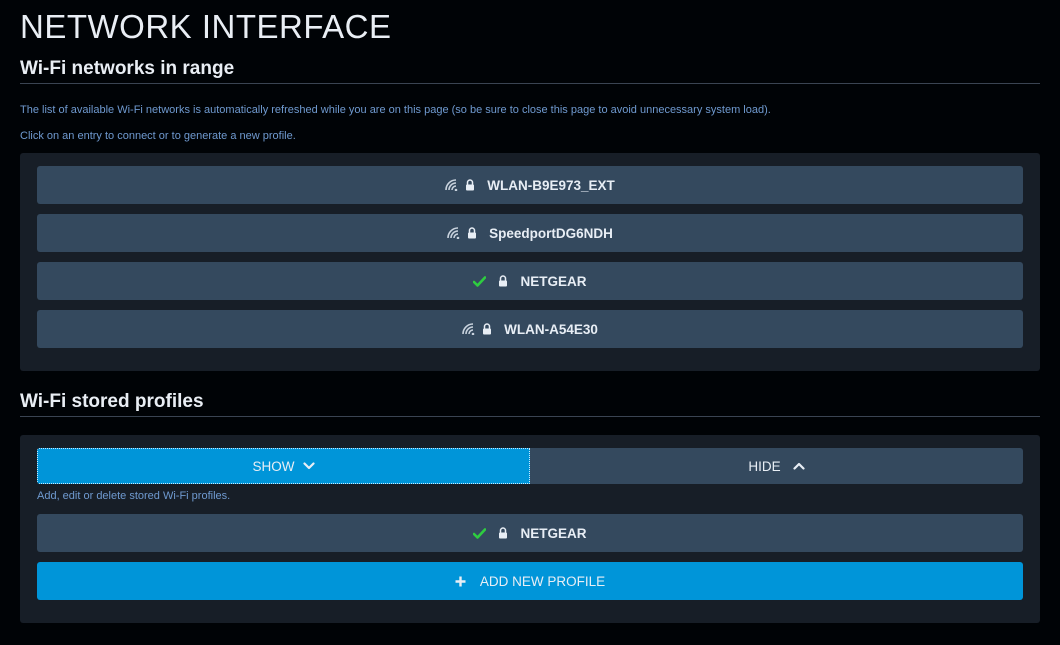 Image resolution: width=1060 pixels, height=645 pixels. What do you see at coordinates (112, 401) in the screenshot?
I see `profiles-section-title: Wi-Fi stored profiles` at bounding box center [112, 401].